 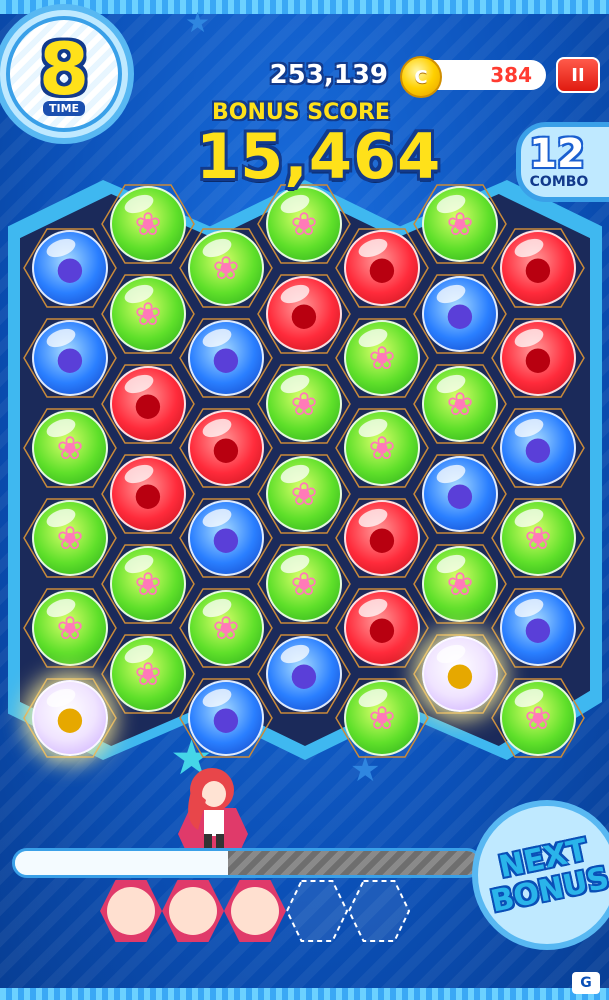 What do you see at coordinates (421, 77) in the screenshot?
I see `coin-icon: C` at bounding box center [421, 77].